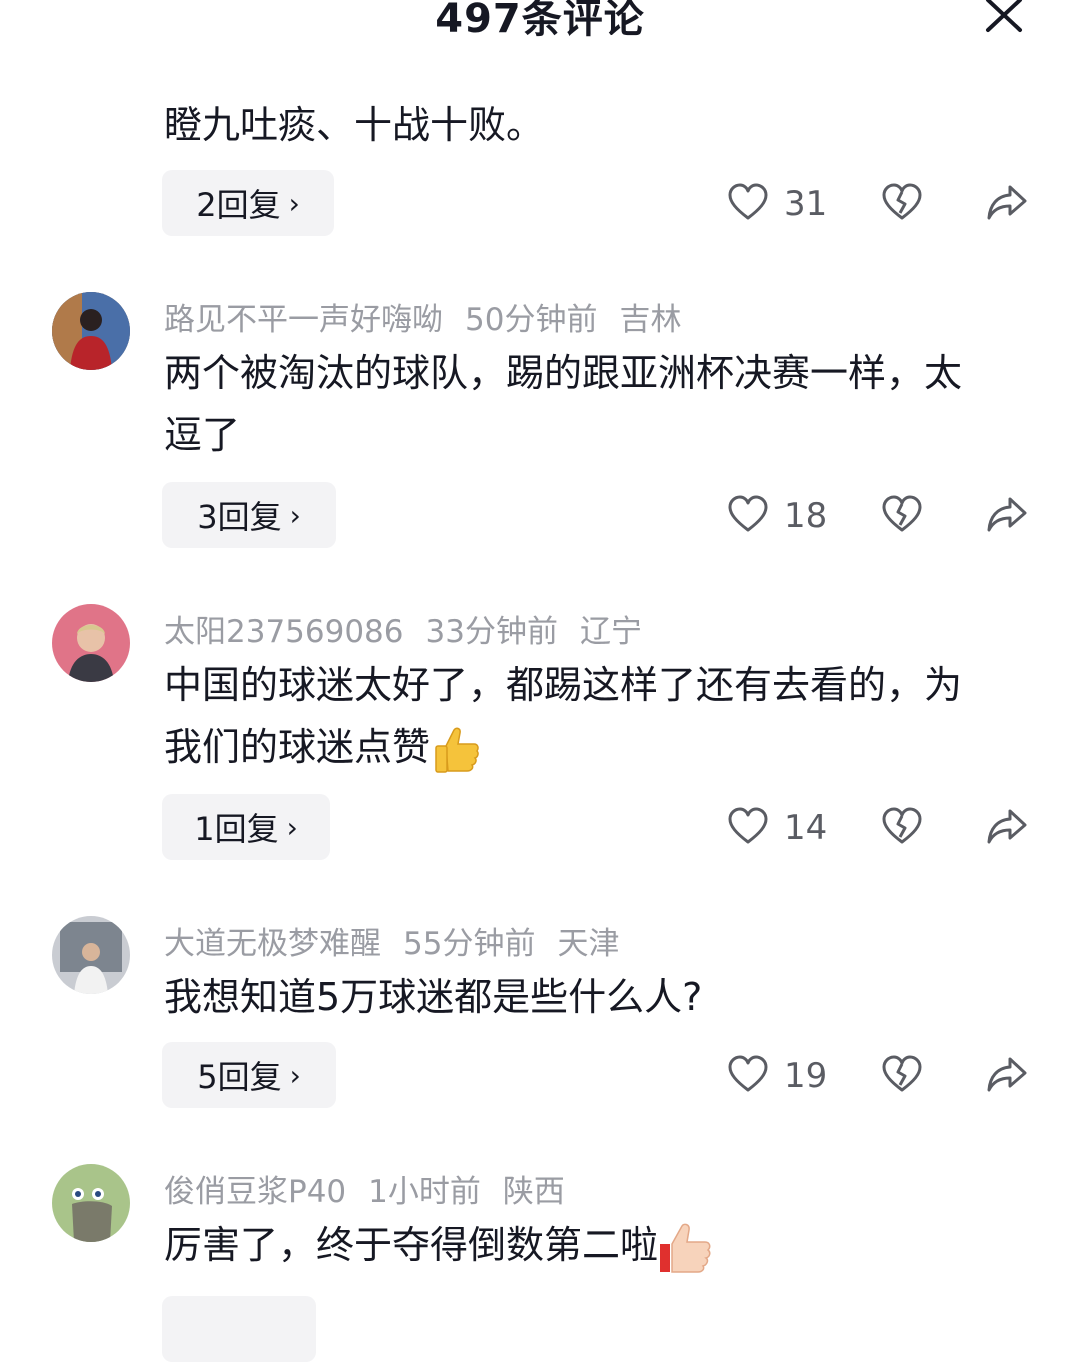 The image size is (1080, 1362). Describe the element at coordinates (531, 320) in the screenshot. I see `timestamp: 50分钟前` at that location.